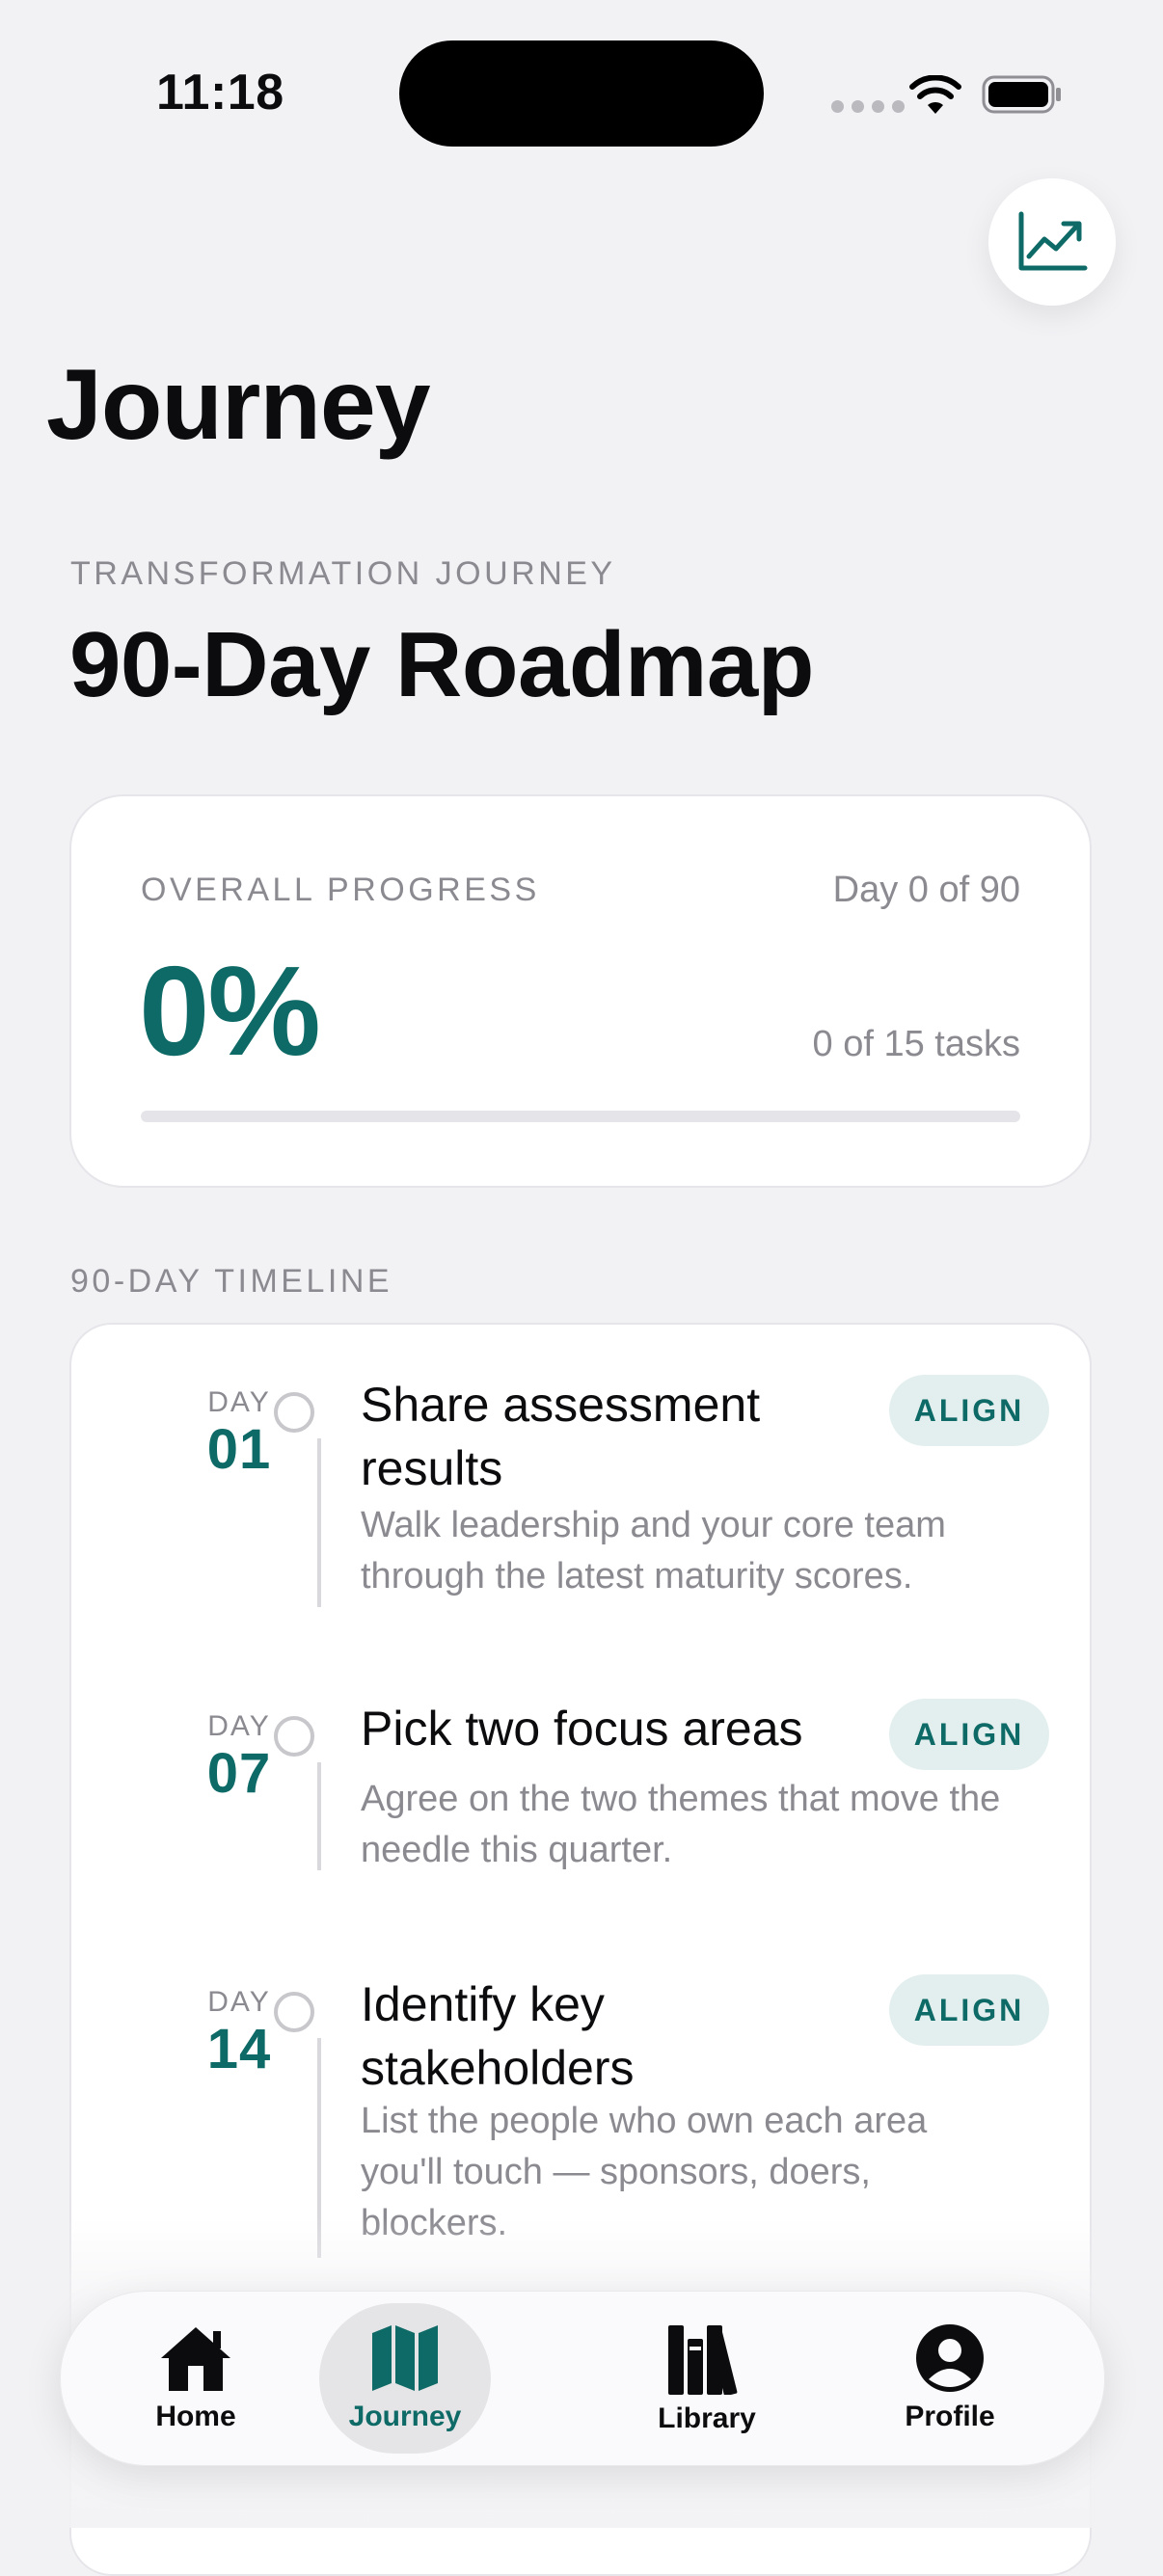 The width and height of the screenshot is (1163, 2576). I want to click on progress-task-count: 0 of 15 tasks, so click(916, 1044).